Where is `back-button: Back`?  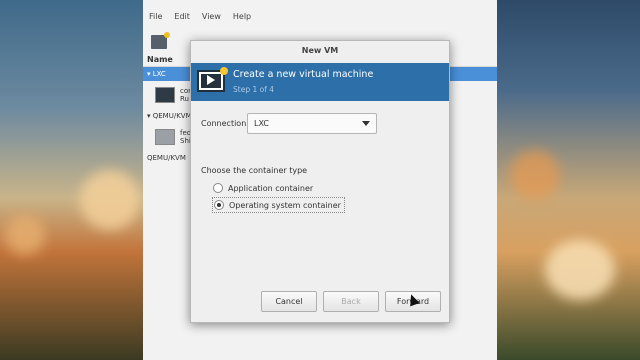
back-button: Back is located at coordinates (351, 301).